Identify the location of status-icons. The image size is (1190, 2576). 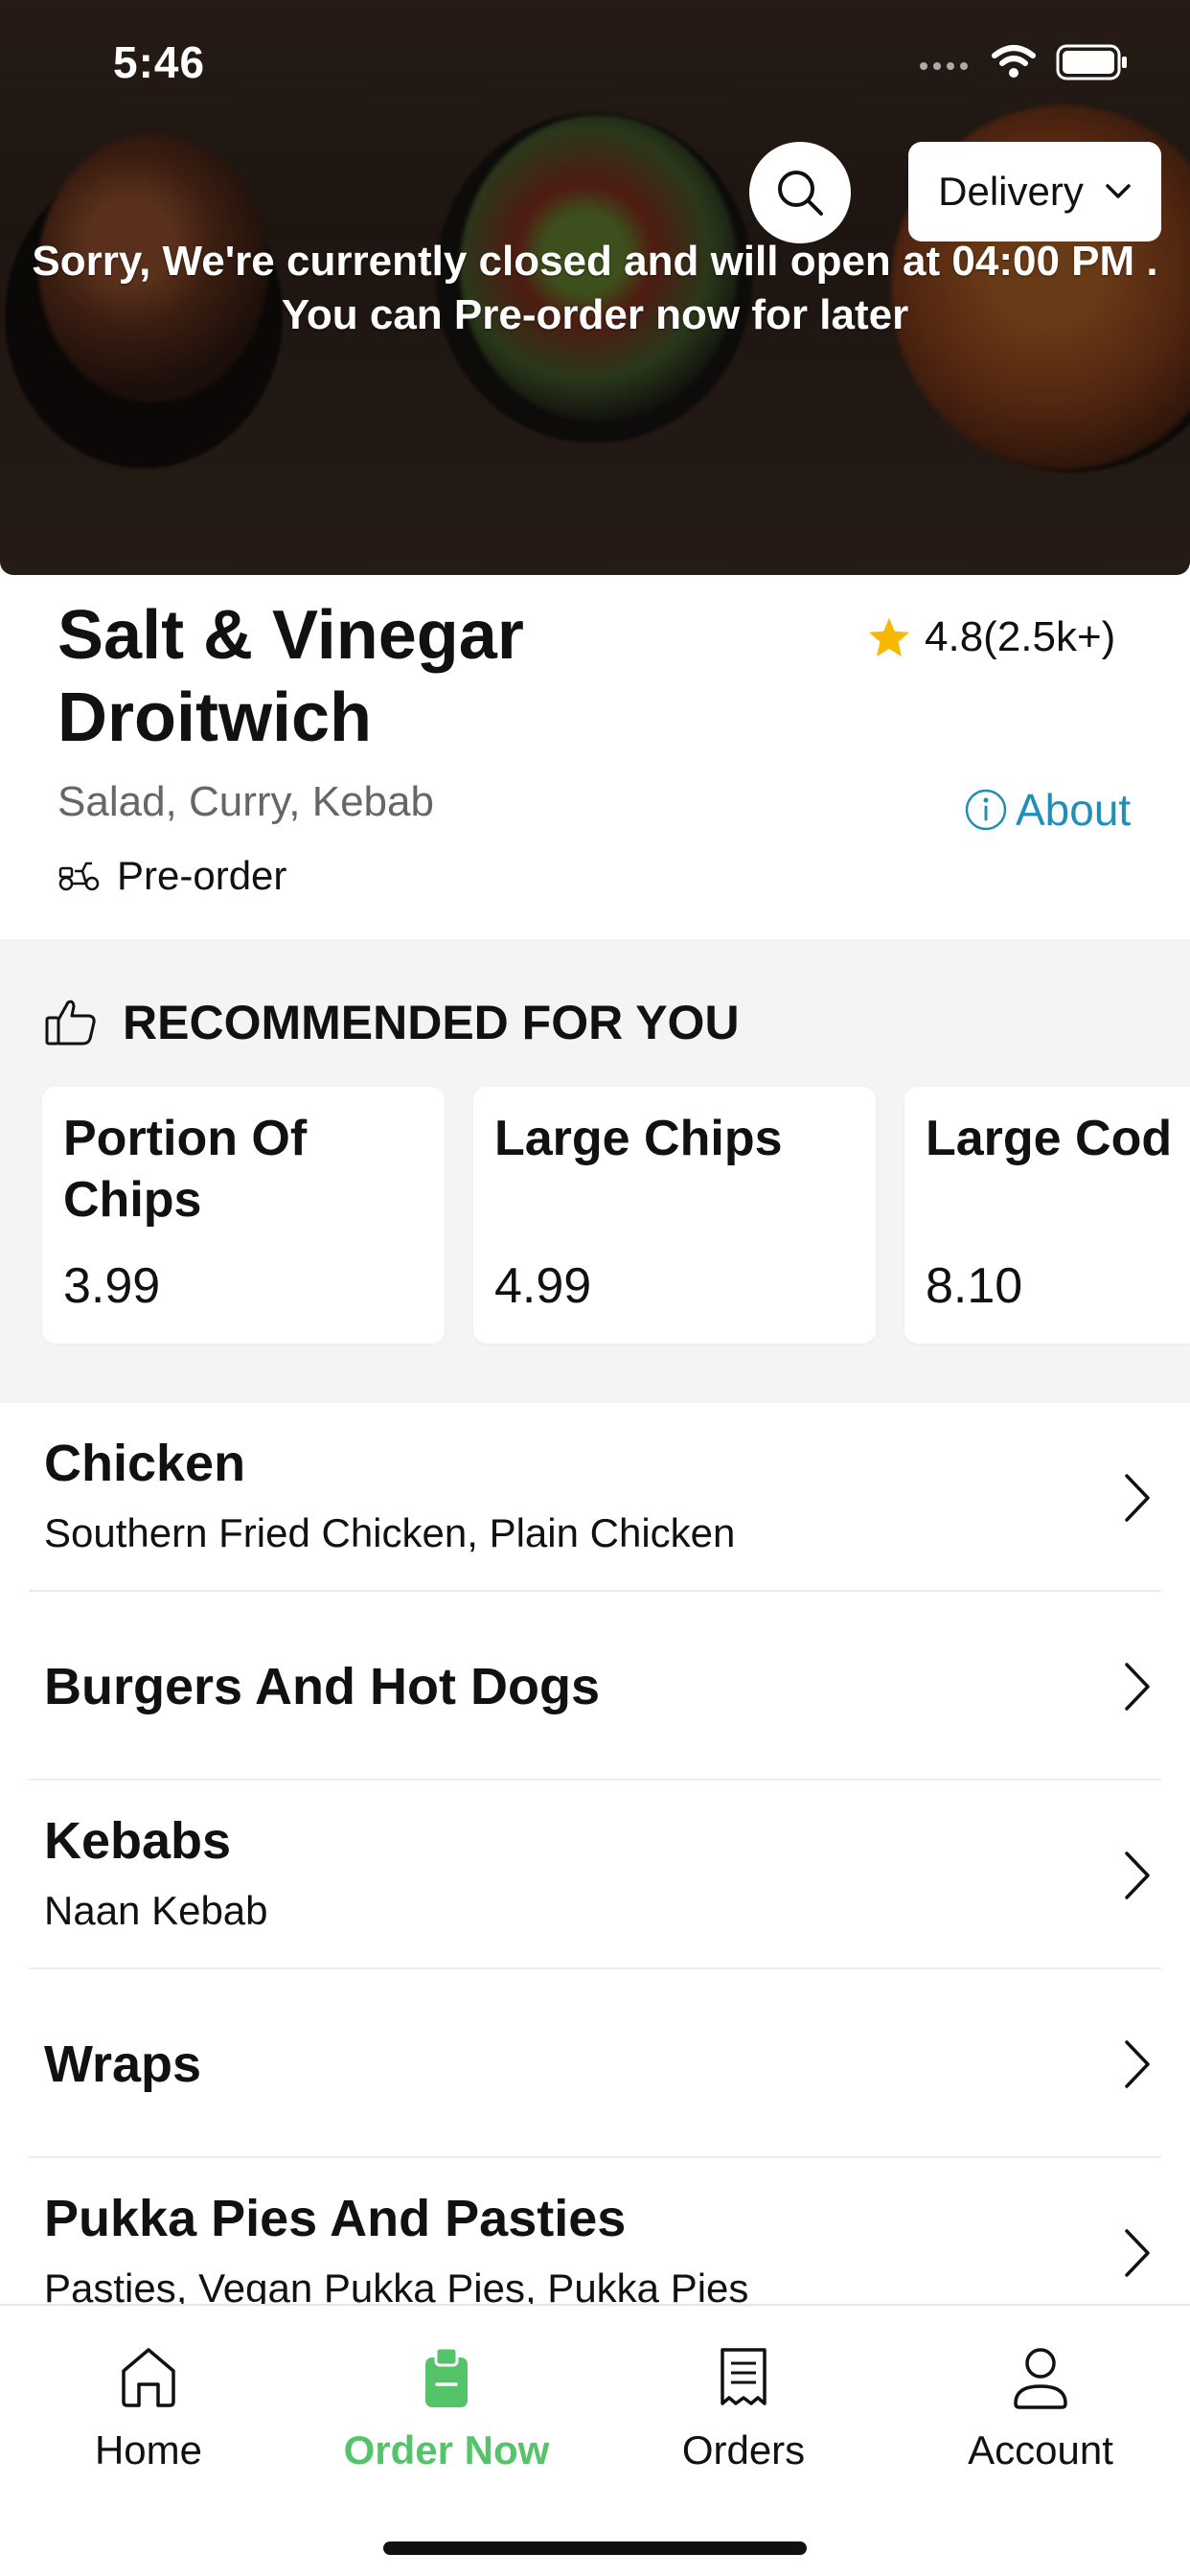
(1023, 62).